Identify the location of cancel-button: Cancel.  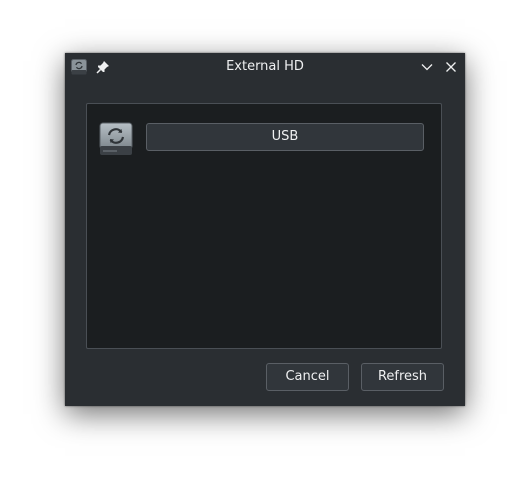
(307, 377).